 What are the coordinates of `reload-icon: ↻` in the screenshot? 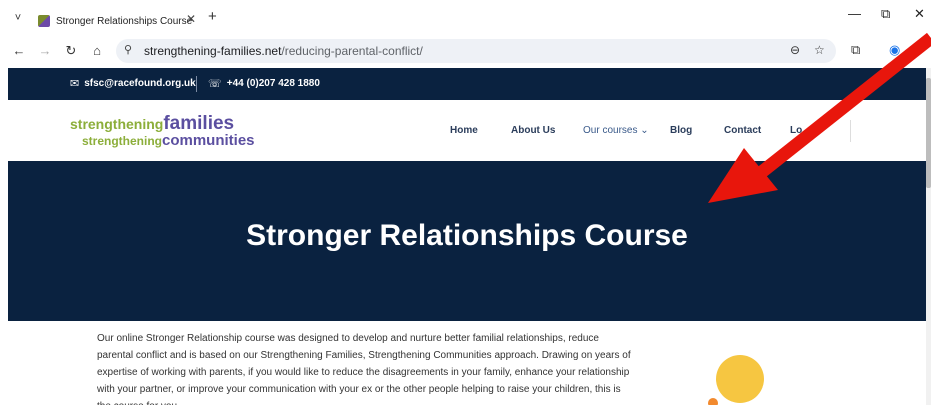 It's located at (71, 51).